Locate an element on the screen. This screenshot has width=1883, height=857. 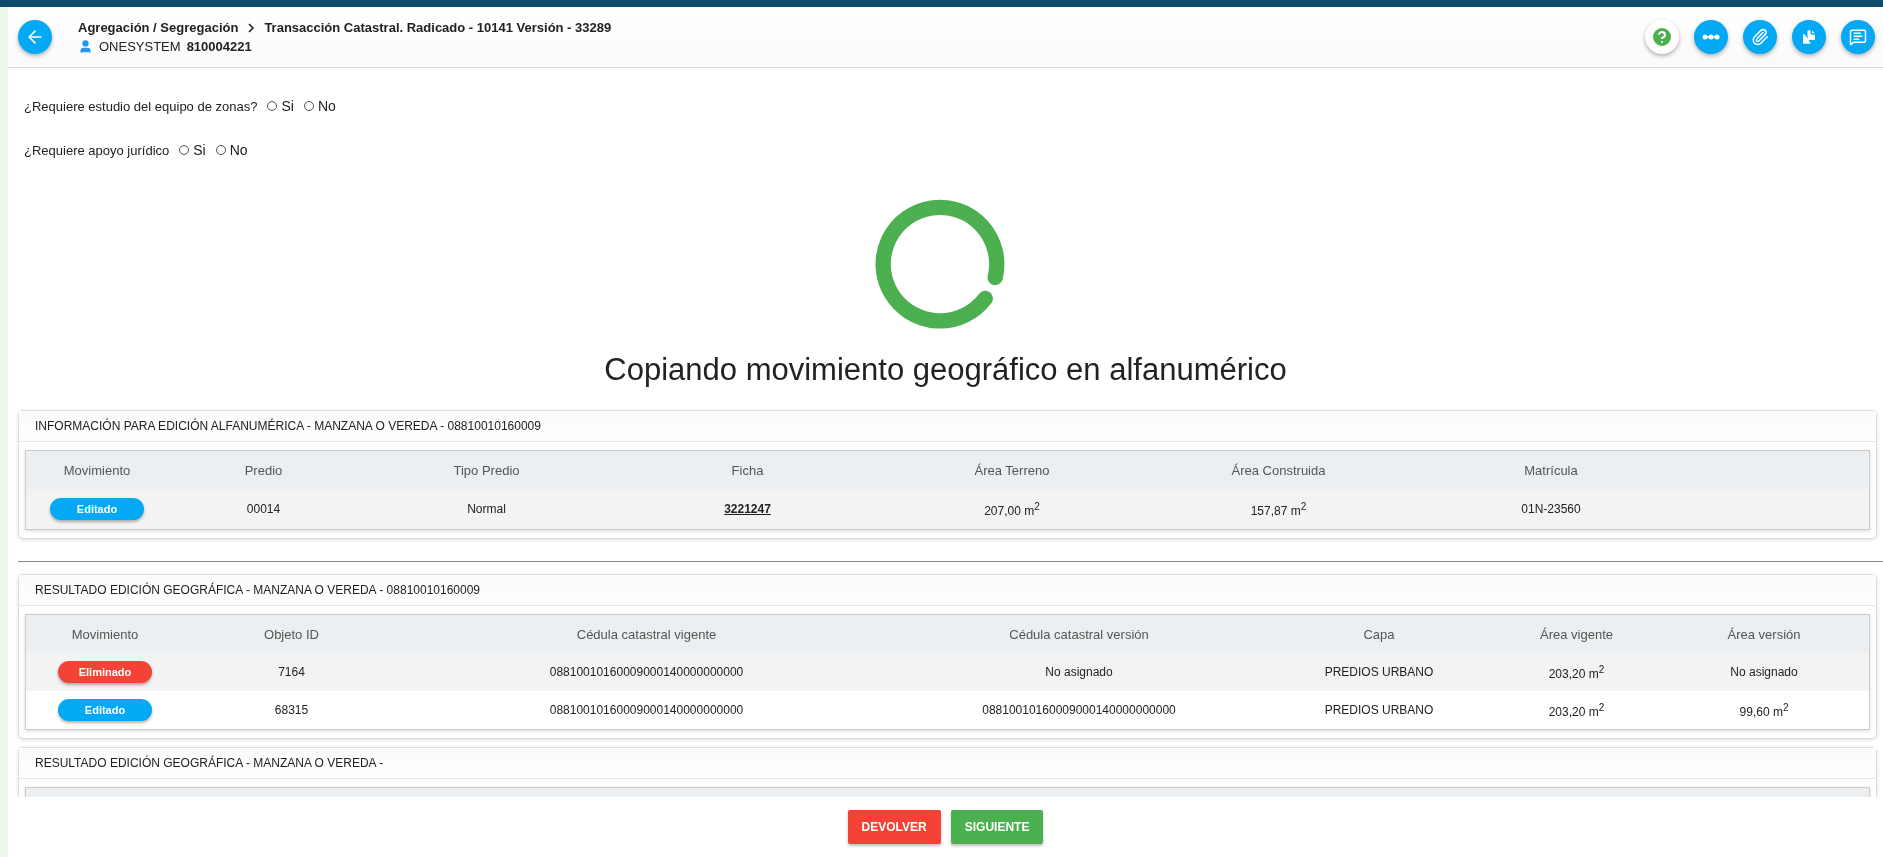
column-header: Ficha is located at coordinates (747, 470).